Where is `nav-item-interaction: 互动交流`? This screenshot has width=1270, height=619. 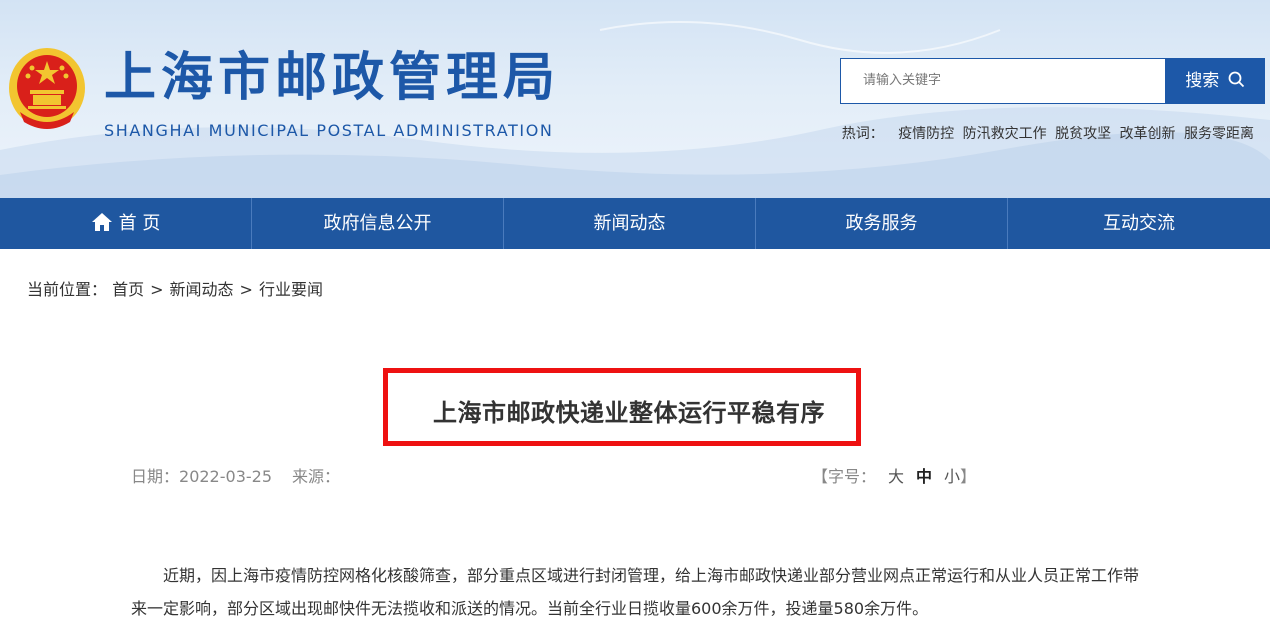 nav-item-interaction: 互动交流 is located at coordinates (1139, 223).